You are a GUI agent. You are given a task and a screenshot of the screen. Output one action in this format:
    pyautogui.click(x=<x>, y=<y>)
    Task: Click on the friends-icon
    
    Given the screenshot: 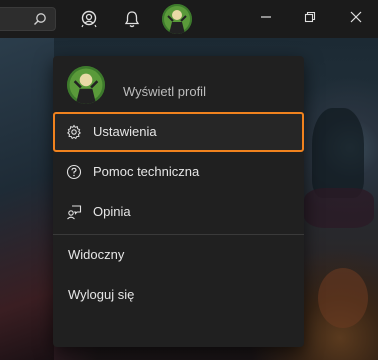 What is the action you would take?
    pyautogui.click(x=89, y=19)
    